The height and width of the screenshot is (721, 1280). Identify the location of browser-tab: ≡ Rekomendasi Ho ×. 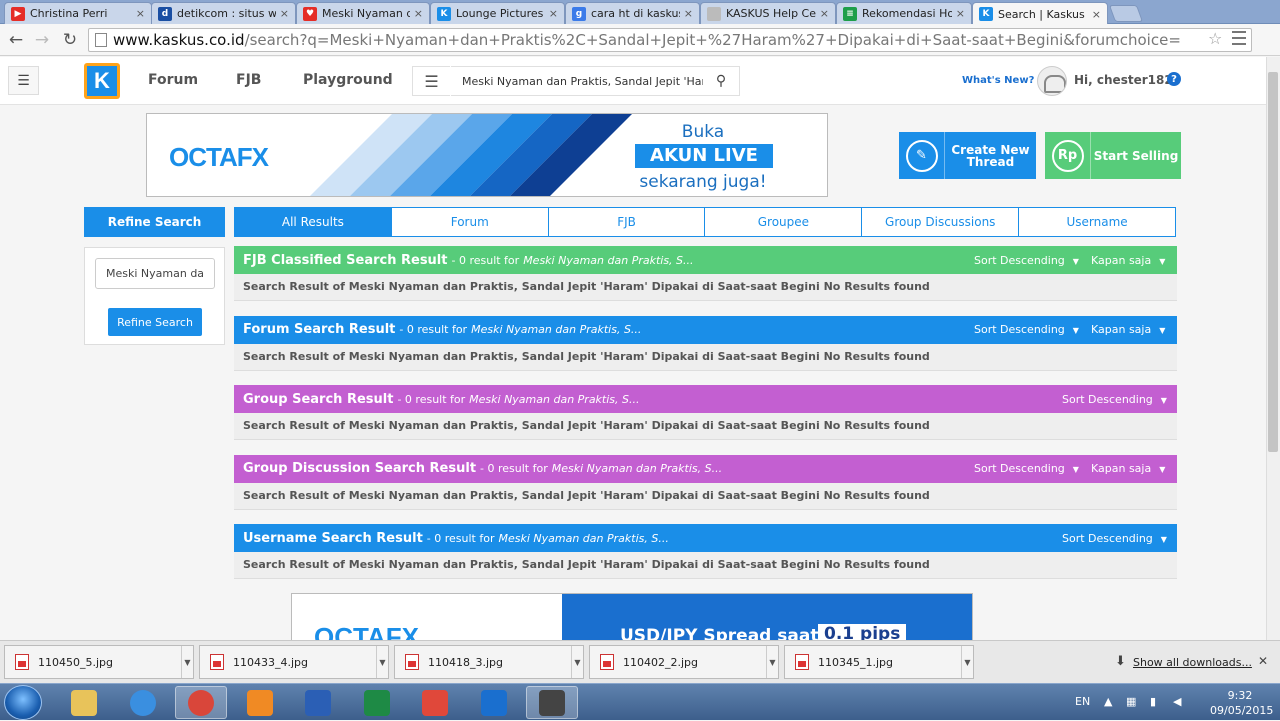
(904, 13).